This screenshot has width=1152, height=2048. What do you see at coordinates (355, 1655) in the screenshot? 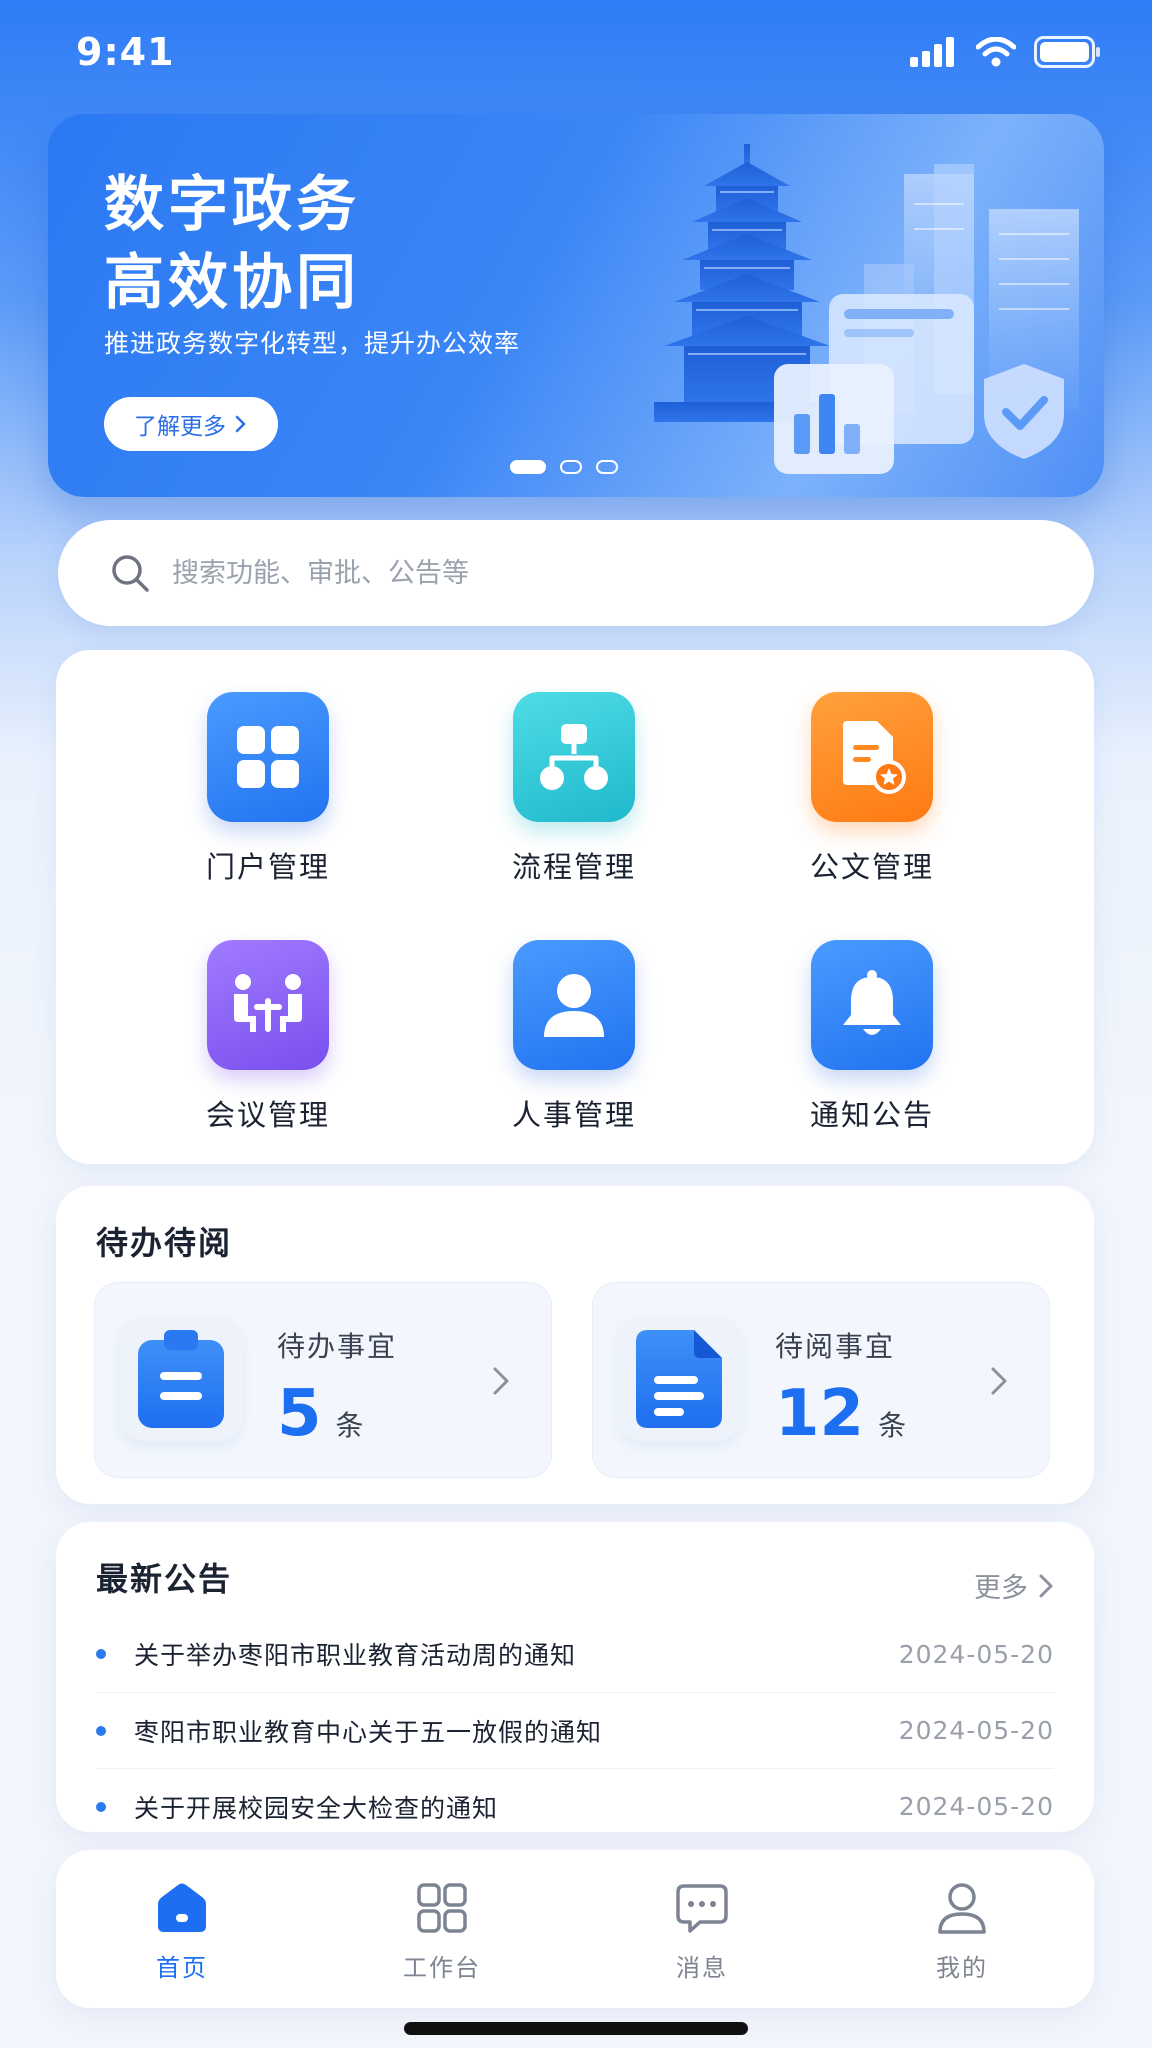
I see `notice-title: 关于举办枣阳市职业教育活动周的通知` at bounding box center [355, 1655].